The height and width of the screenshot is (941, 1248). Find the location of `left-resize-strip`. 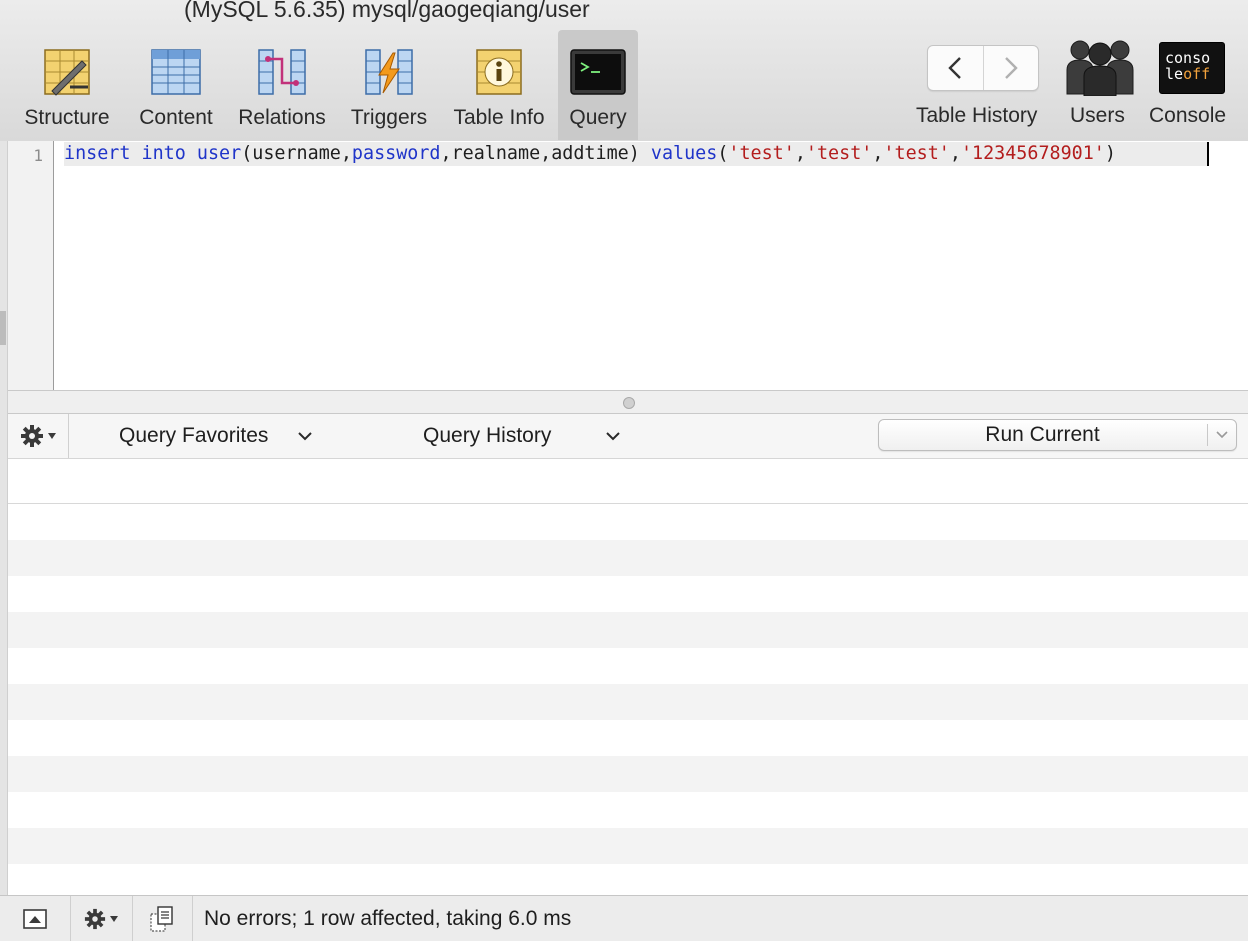

left-resize-strip is located at coordinates (4, 540).